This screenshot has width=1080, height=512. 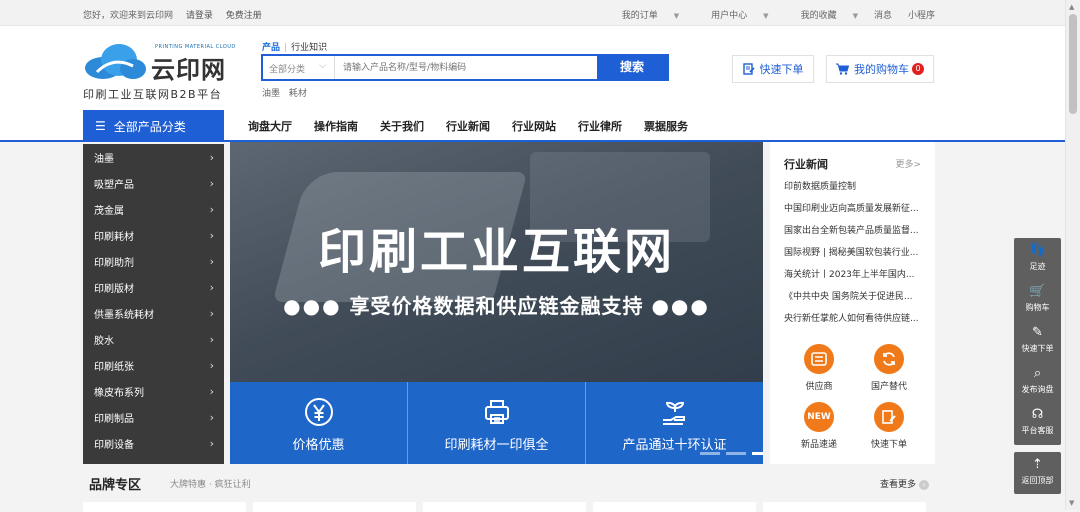 What do you see at coordinates (1037, 299) in the screenshot?
I see `float-cart: 🛒 购物车` at bounding box center [1037, 299].